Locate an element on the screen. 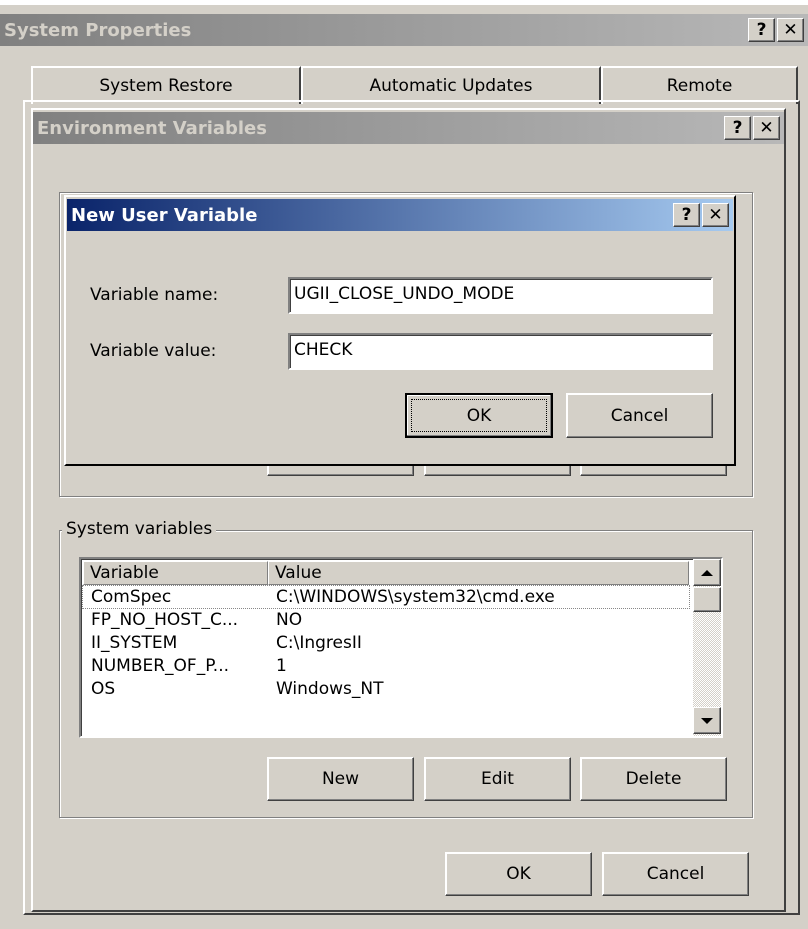 The image size is (808, 929). list-header: Variable Value is located at coordinates (386, 573).